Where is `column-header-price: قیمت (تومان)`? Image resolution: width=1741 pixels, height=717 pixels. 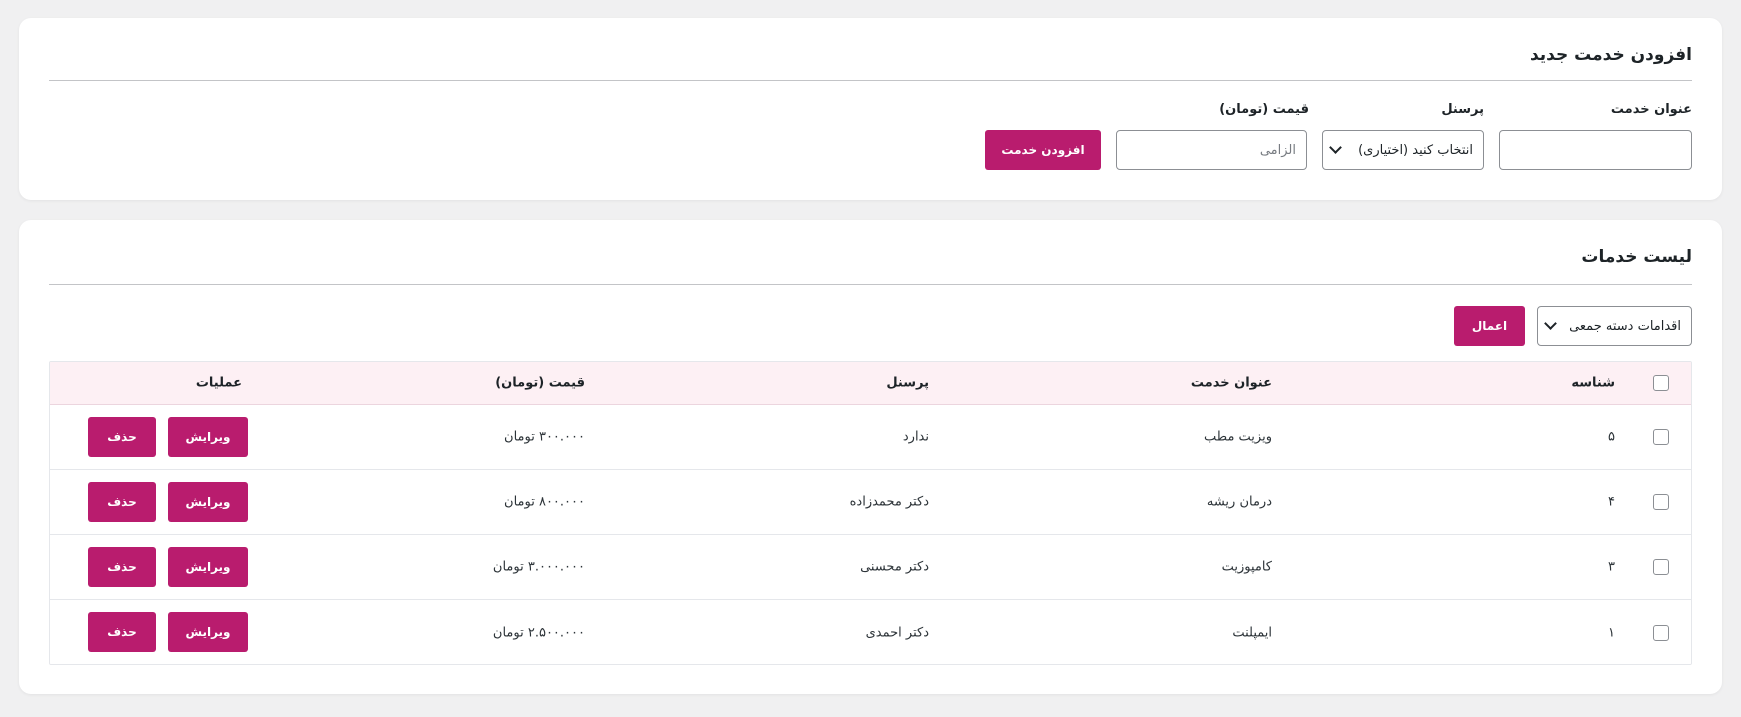
column-header-price: قیمت (تومان) is located at coordinates (540, 383).